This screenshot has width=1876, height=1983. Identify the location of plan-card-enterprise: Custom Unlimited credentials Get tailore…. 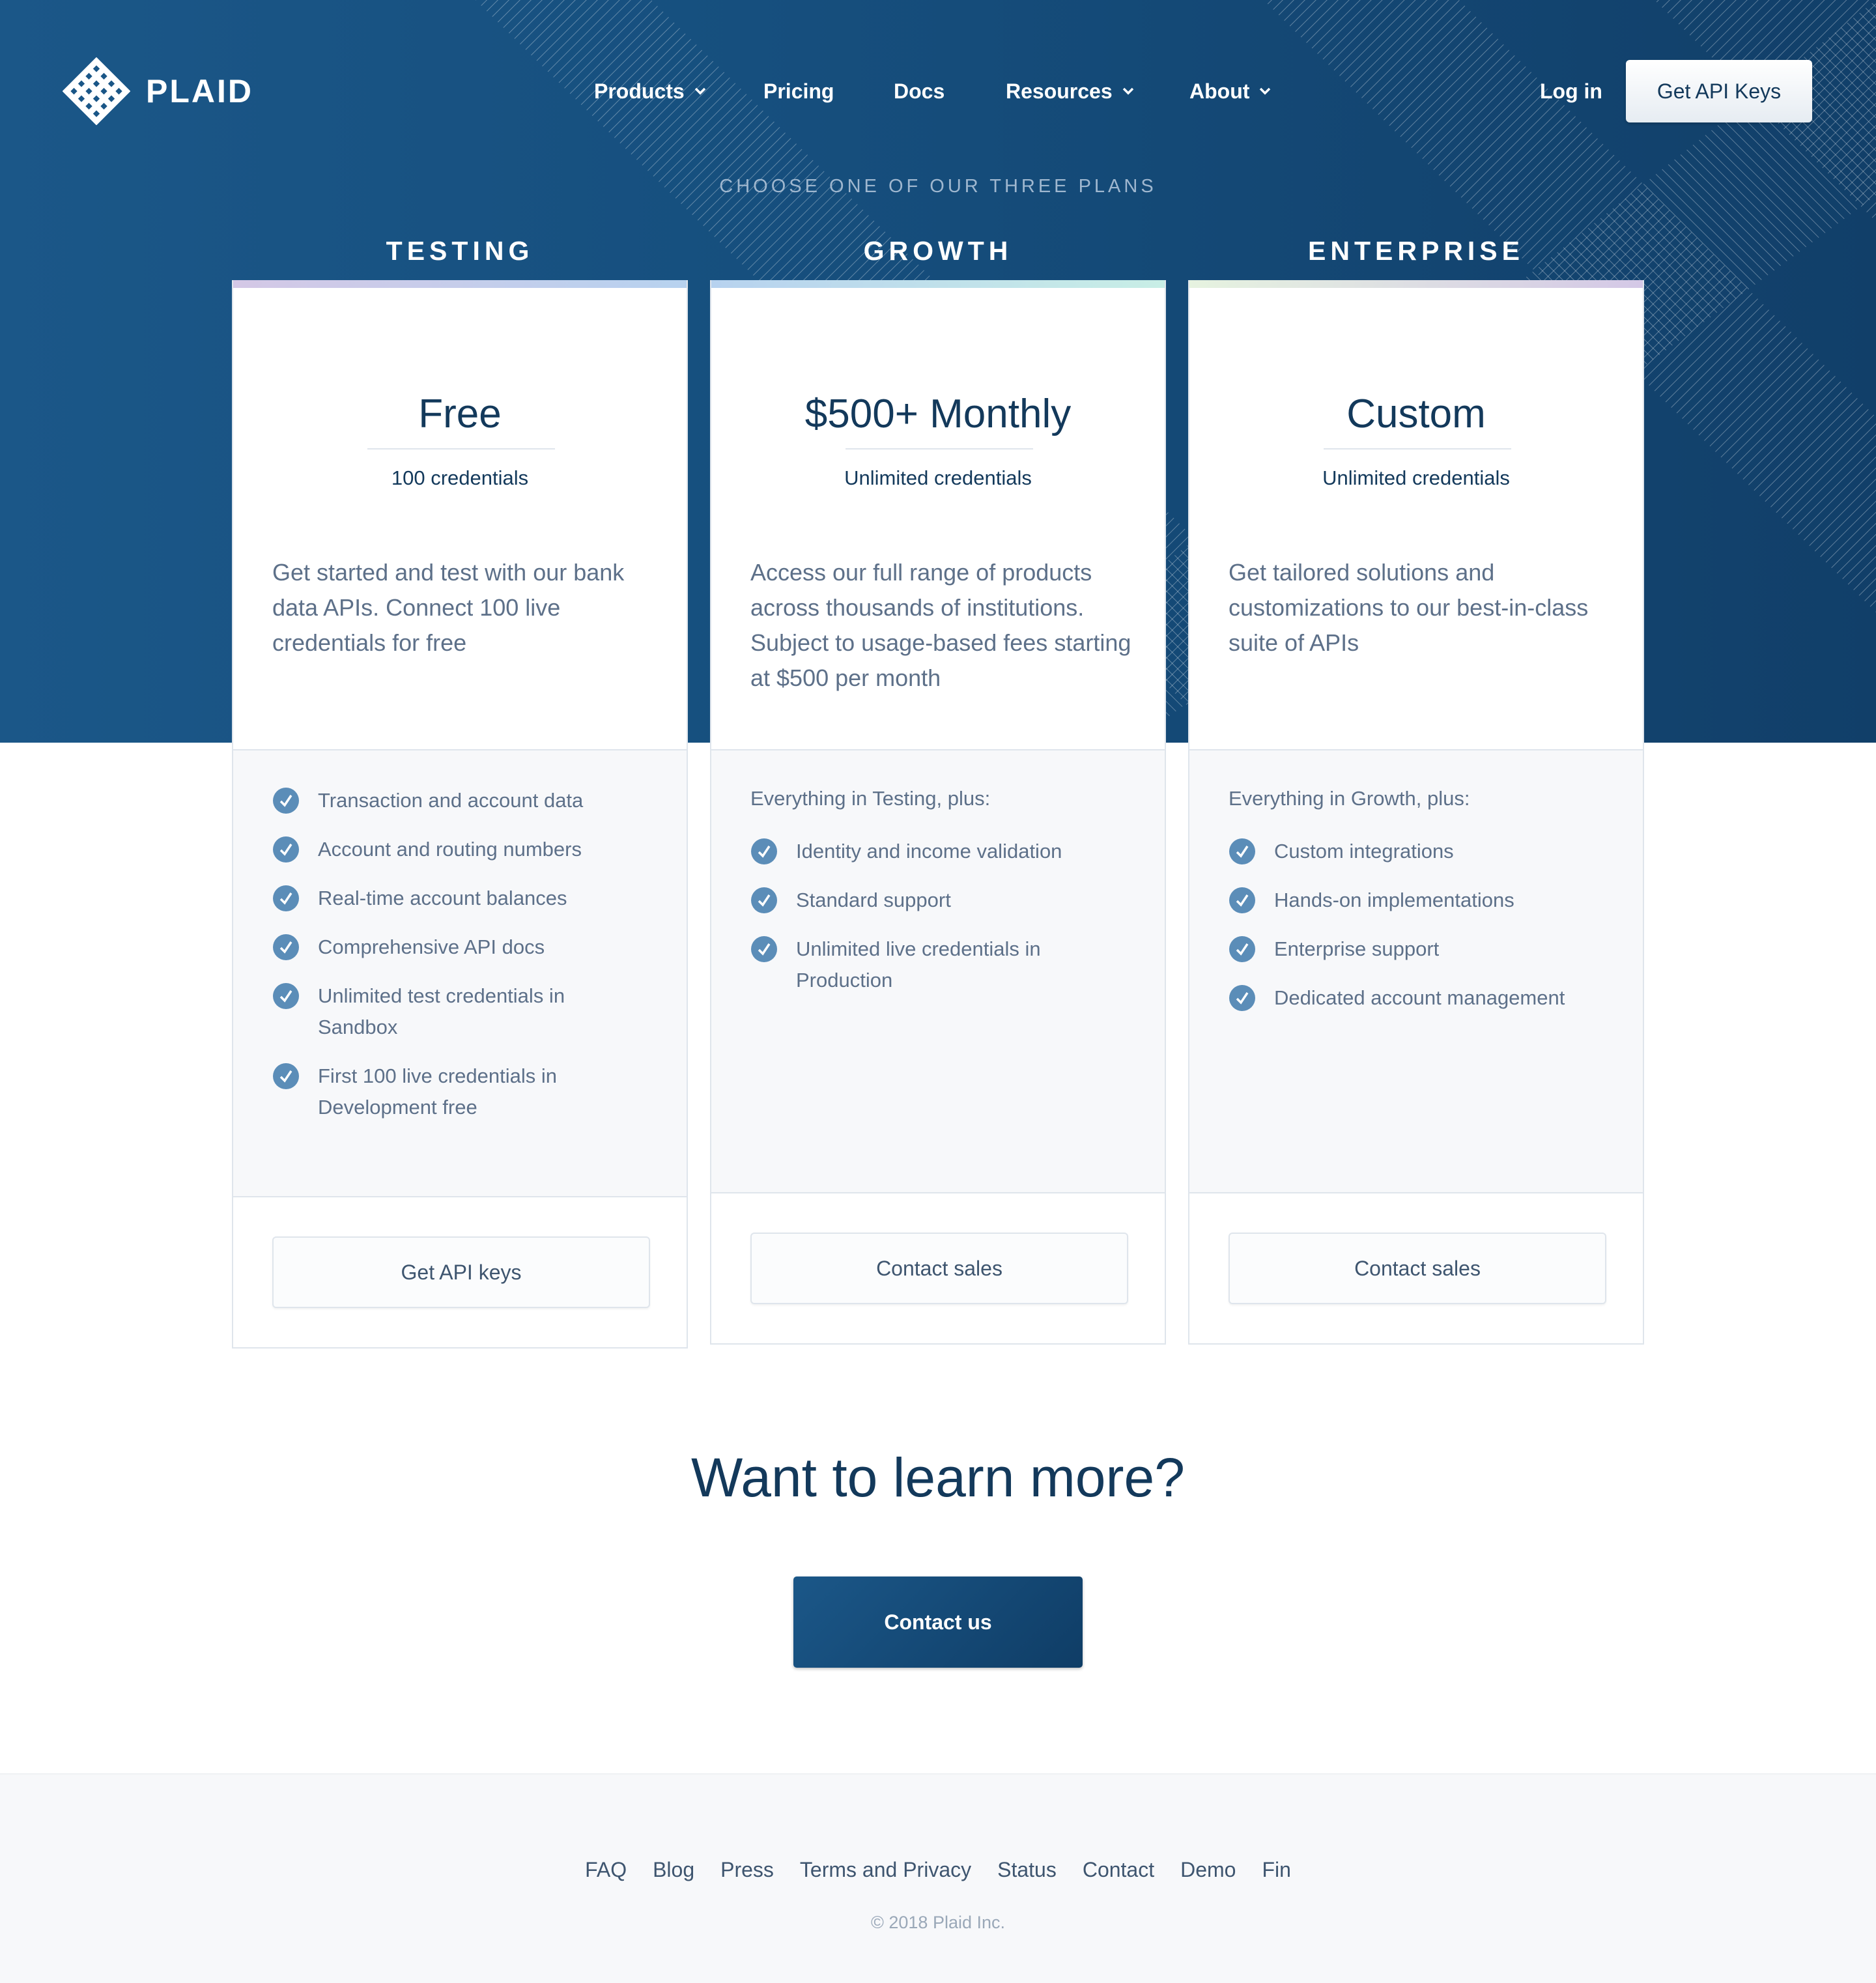
(1416, 812).